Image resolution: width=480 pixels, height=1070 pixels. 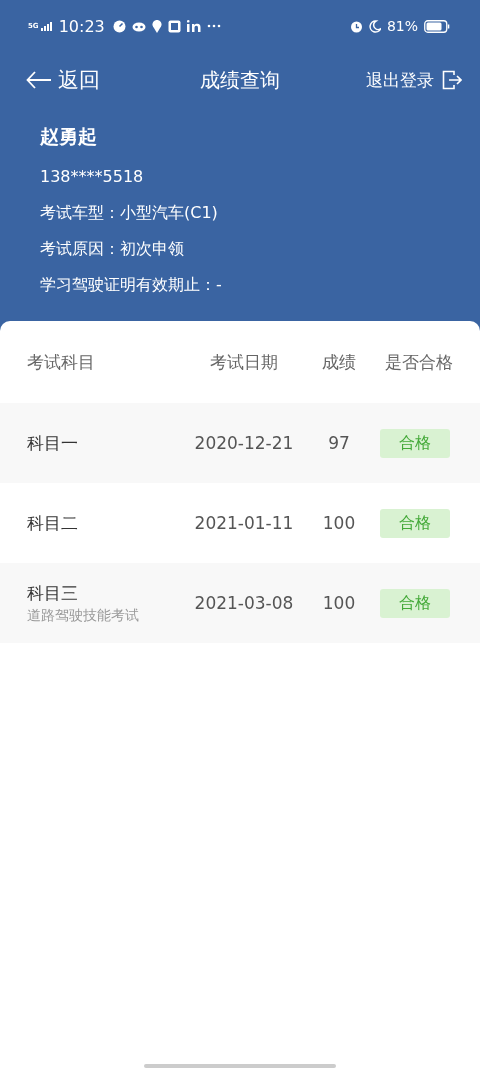 I want to click on location-pin-icon, so click(x=156, y=26).